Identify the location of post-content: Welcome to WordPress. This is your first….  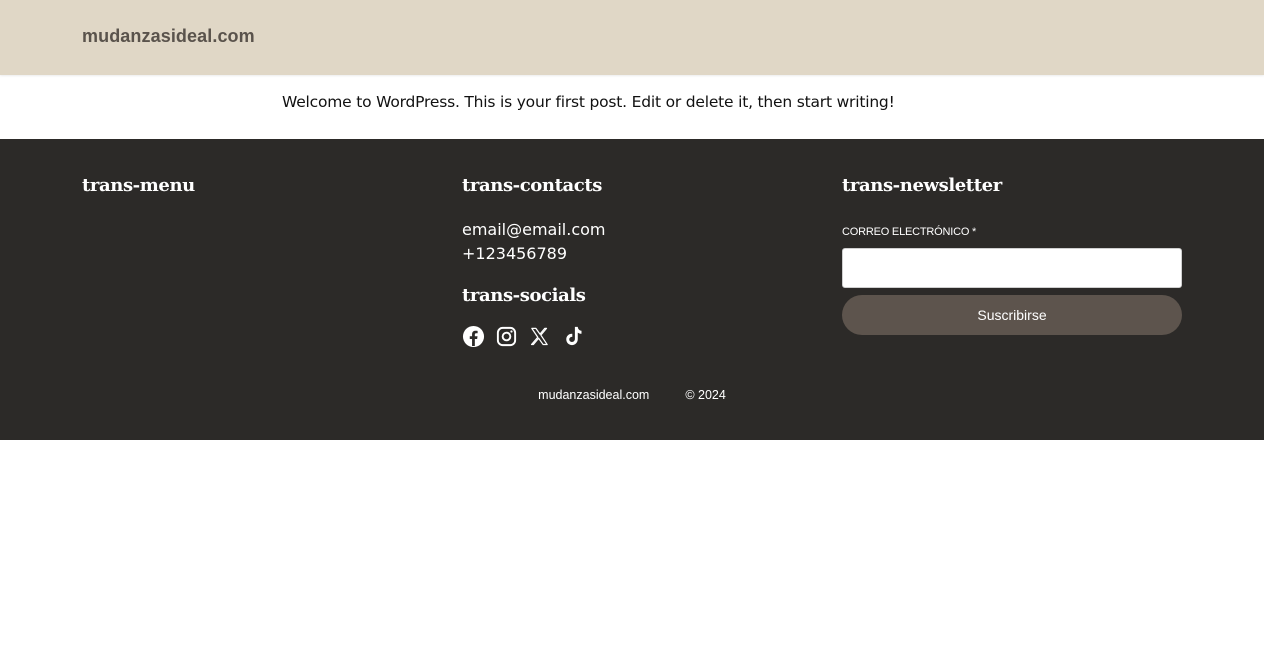
(588, 101).